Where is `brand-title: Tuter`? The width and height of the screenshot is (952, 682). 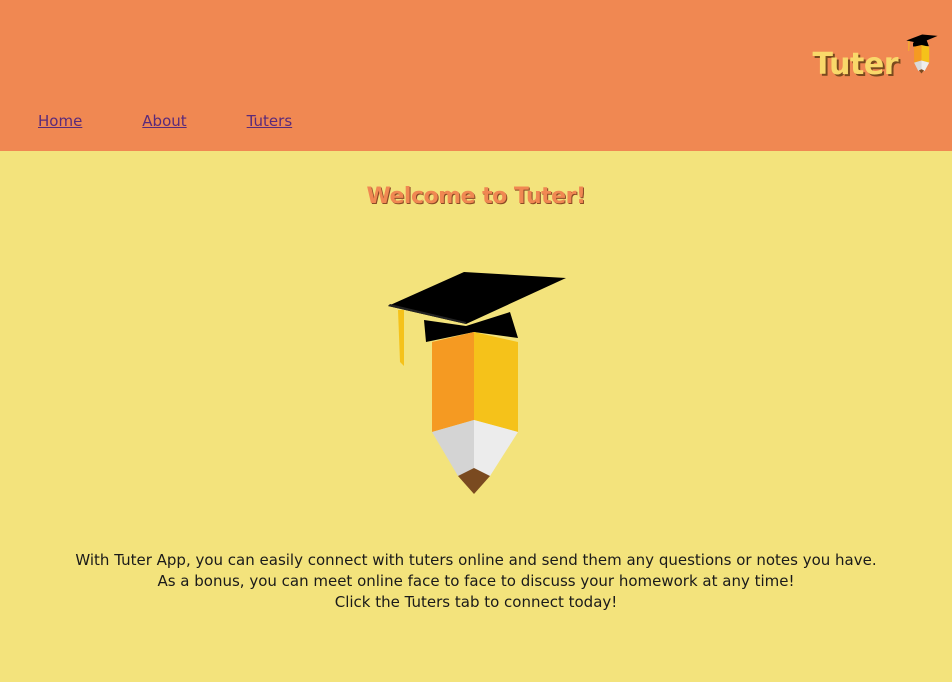
brand-title: Tuter is located at coordinates (855, 64).